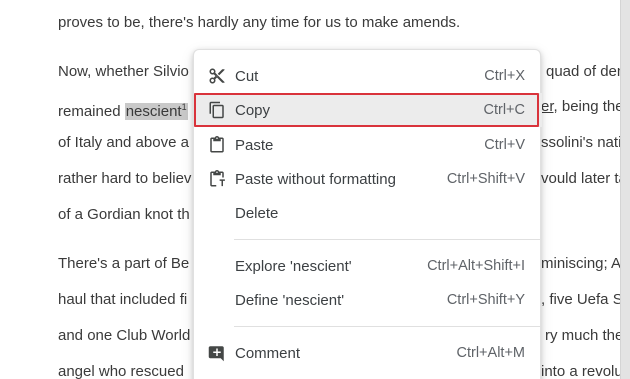  What do you see at coordinates (121, 371) in the screenshot?
I see `doc-line-10-left: angel who rescued` at bounding box center [121, 371].